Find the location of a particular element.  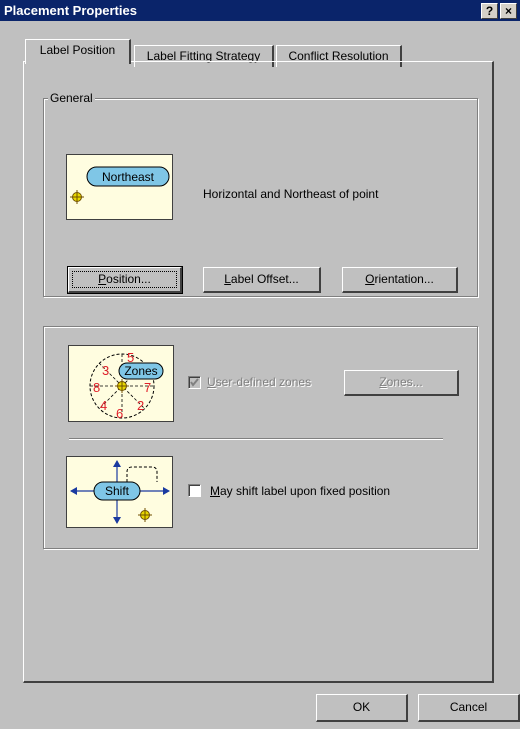

northeast-preview-graphic: Northeast is located at coordinates (120, 185).